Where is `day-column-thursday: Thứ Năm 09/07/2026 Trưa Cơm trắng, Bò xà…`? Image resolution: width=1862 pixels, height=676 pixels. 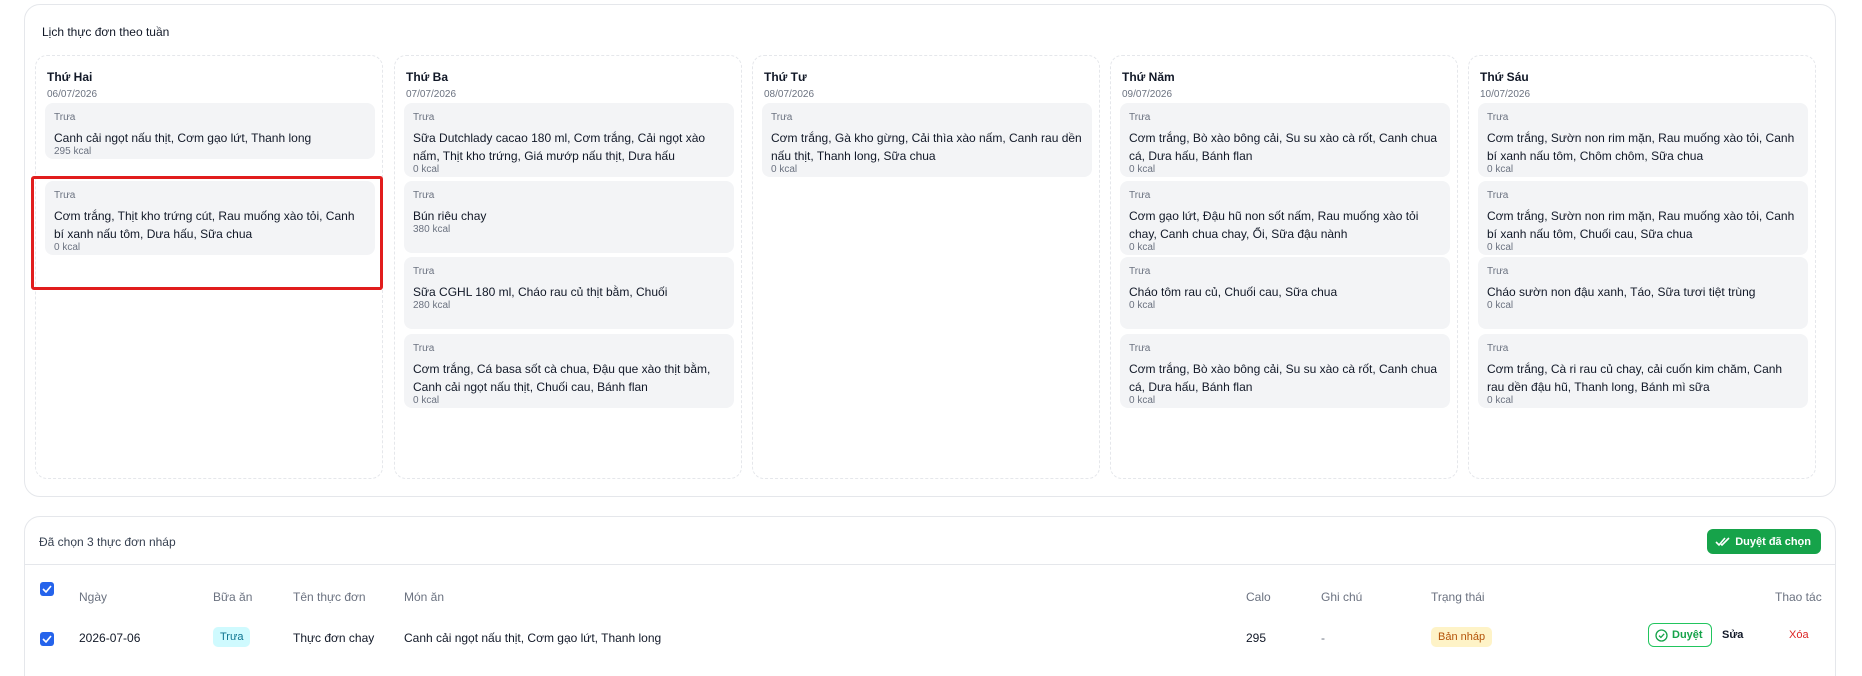
day-column-thursday: Thứ Năm 09/07/2026 Trưa Cơm trắng, Bò xà… is located at coordinates (1284, 267).